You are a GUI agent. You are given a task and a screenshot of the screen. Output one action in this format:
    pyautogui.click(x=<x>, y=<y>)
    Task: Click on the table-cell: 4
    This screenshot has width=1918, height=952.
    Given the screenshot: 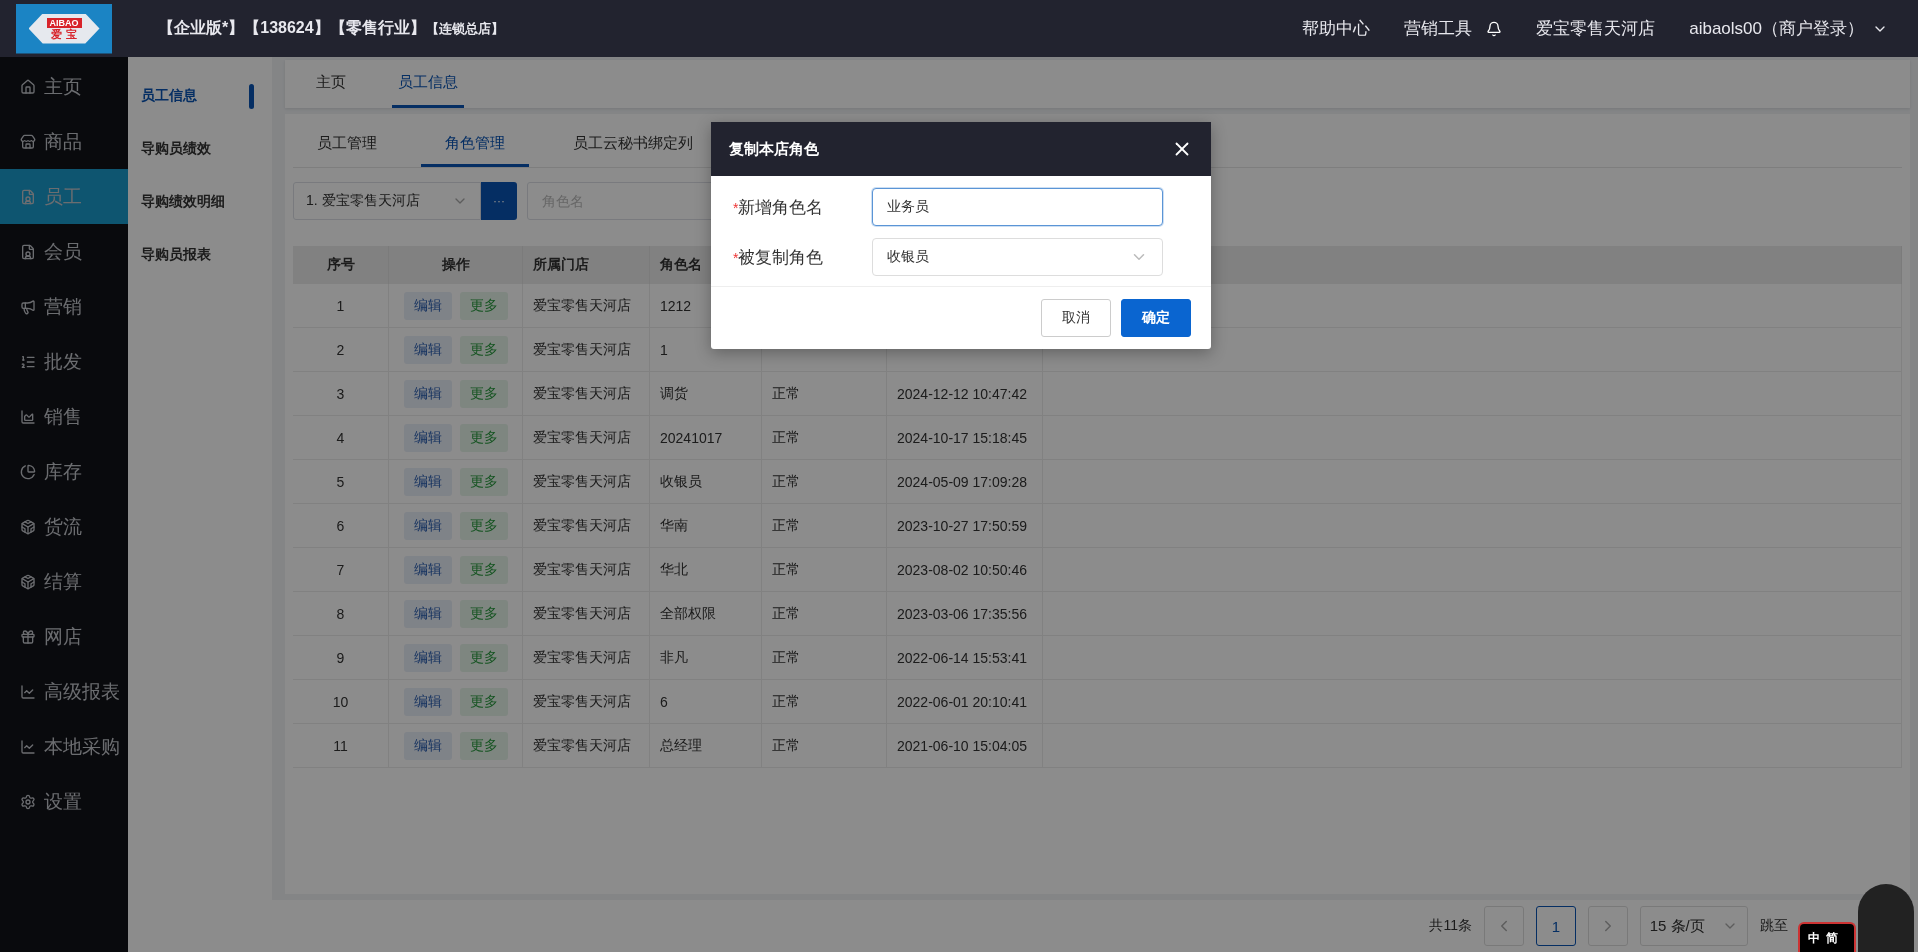 What is the action you would take?
    pyautogui.click(x=341, y=438)
    